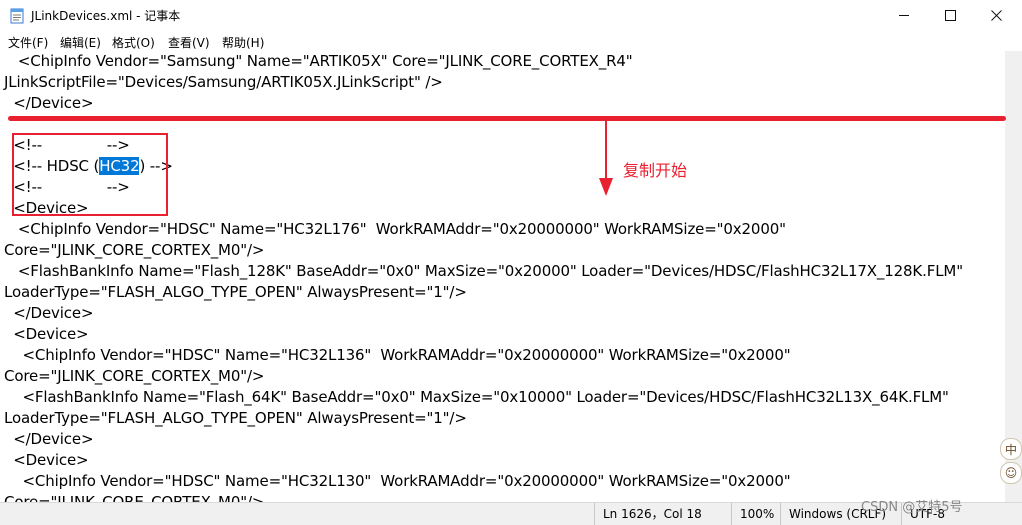  I want to click on maximize-icon, so click(950, 15).